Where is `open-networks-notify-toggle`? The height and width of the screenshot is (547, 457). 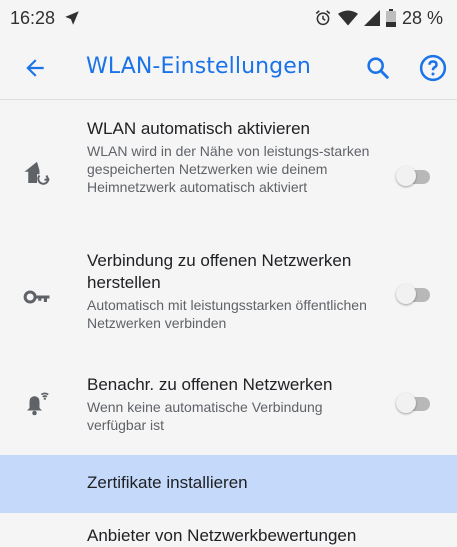
open-networks-notify-toggle is located at coordinates (414, 403).